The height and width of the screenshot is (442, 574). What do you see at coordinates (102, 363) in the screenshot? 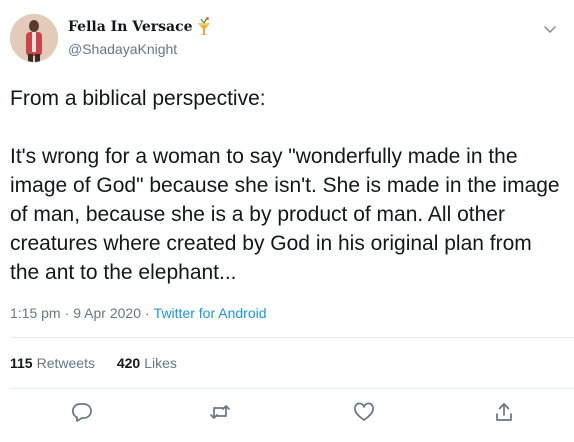
I see `tweet-stats: 115 Retweets 420 Likes` at bounding box center [102, 363].